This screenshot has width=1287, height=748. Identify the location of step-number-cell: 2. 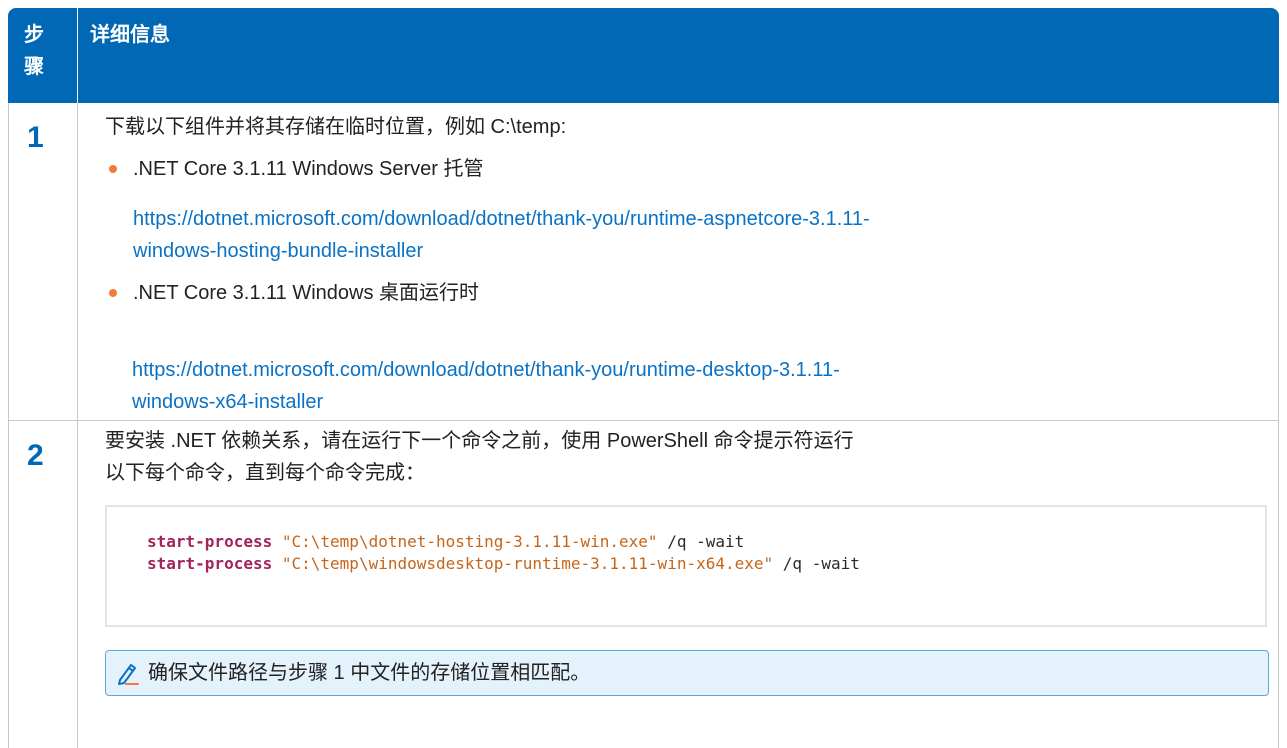
(43, 584).